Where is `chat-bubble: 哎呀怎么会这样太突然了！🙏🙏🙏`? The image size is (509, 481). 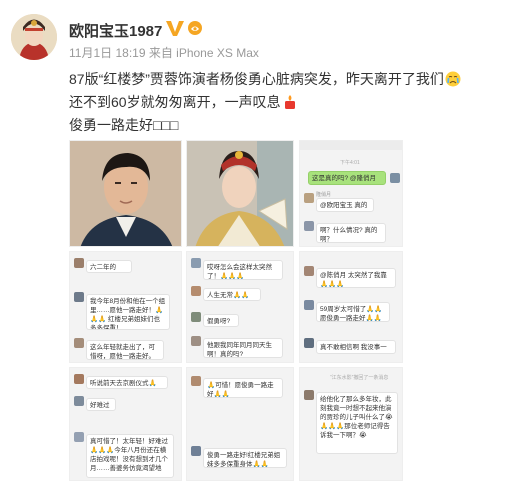 chat-bubble: 哎呀怎么会这样太突然了！🙏🙏🙏 is located at coordinates (243, 270).